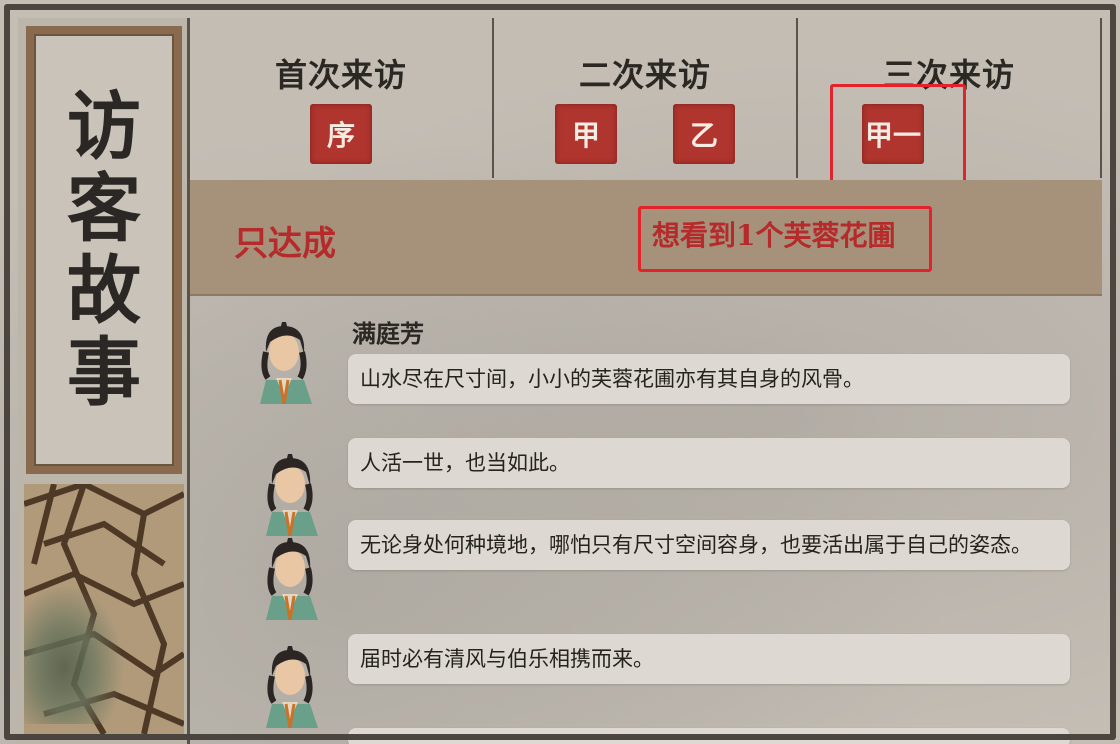 The image size is (1120, 744). Describe the element at coordinates (341, 134) in the screenshot. I see `story-tag-button: 序` at that location.